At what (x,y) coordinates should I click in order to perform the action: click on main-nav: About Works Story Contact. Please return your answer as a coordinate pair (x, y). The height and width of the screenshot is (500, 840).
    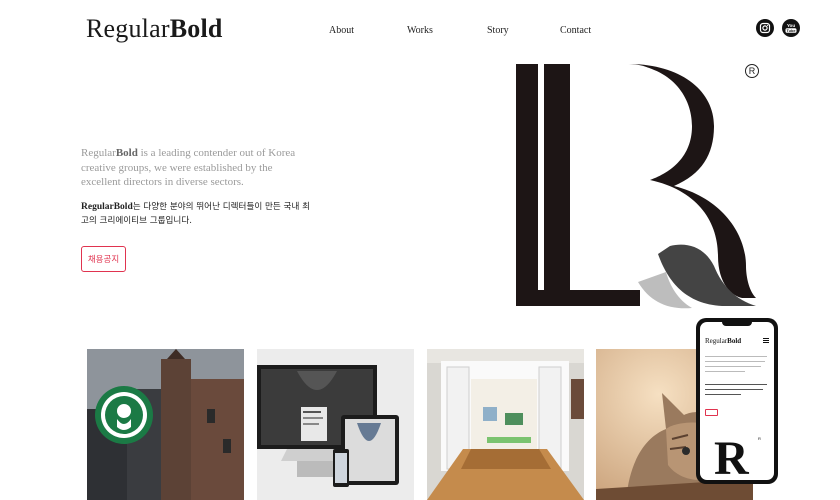
    Looking at the image, I should click on (420, 32).